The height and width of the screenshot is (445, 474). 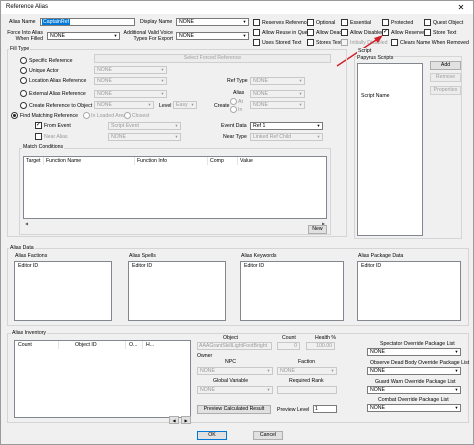 I want to click on event-data-label: Event Data, so click(x=234, y=126).